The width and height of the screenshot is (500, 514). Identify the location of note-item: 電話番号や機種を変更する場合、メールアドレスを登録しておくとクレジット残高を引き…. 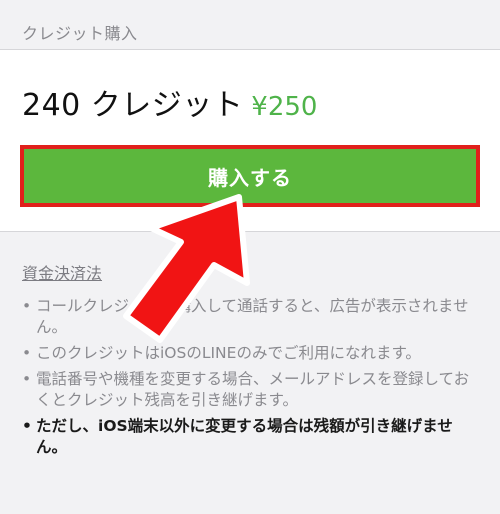
(250, 390).